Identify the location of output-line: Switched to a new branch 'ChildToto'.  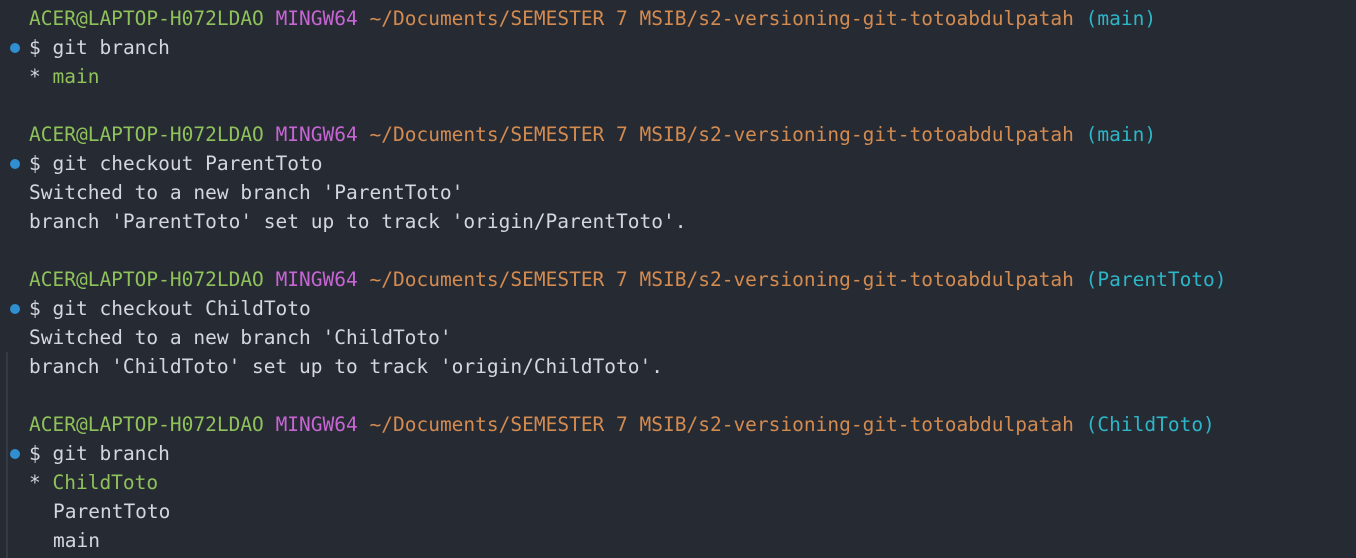
(678, 337).